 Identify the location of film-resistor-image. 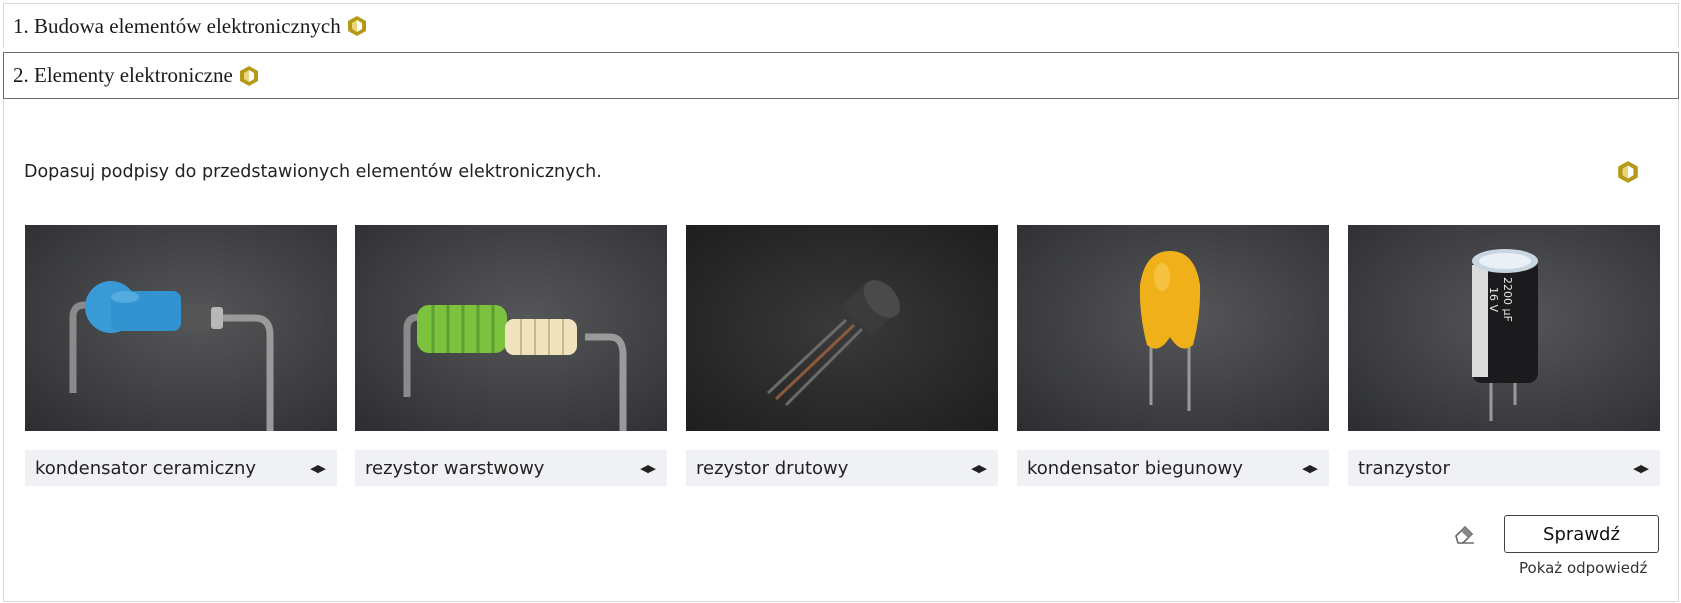
(511, 328).